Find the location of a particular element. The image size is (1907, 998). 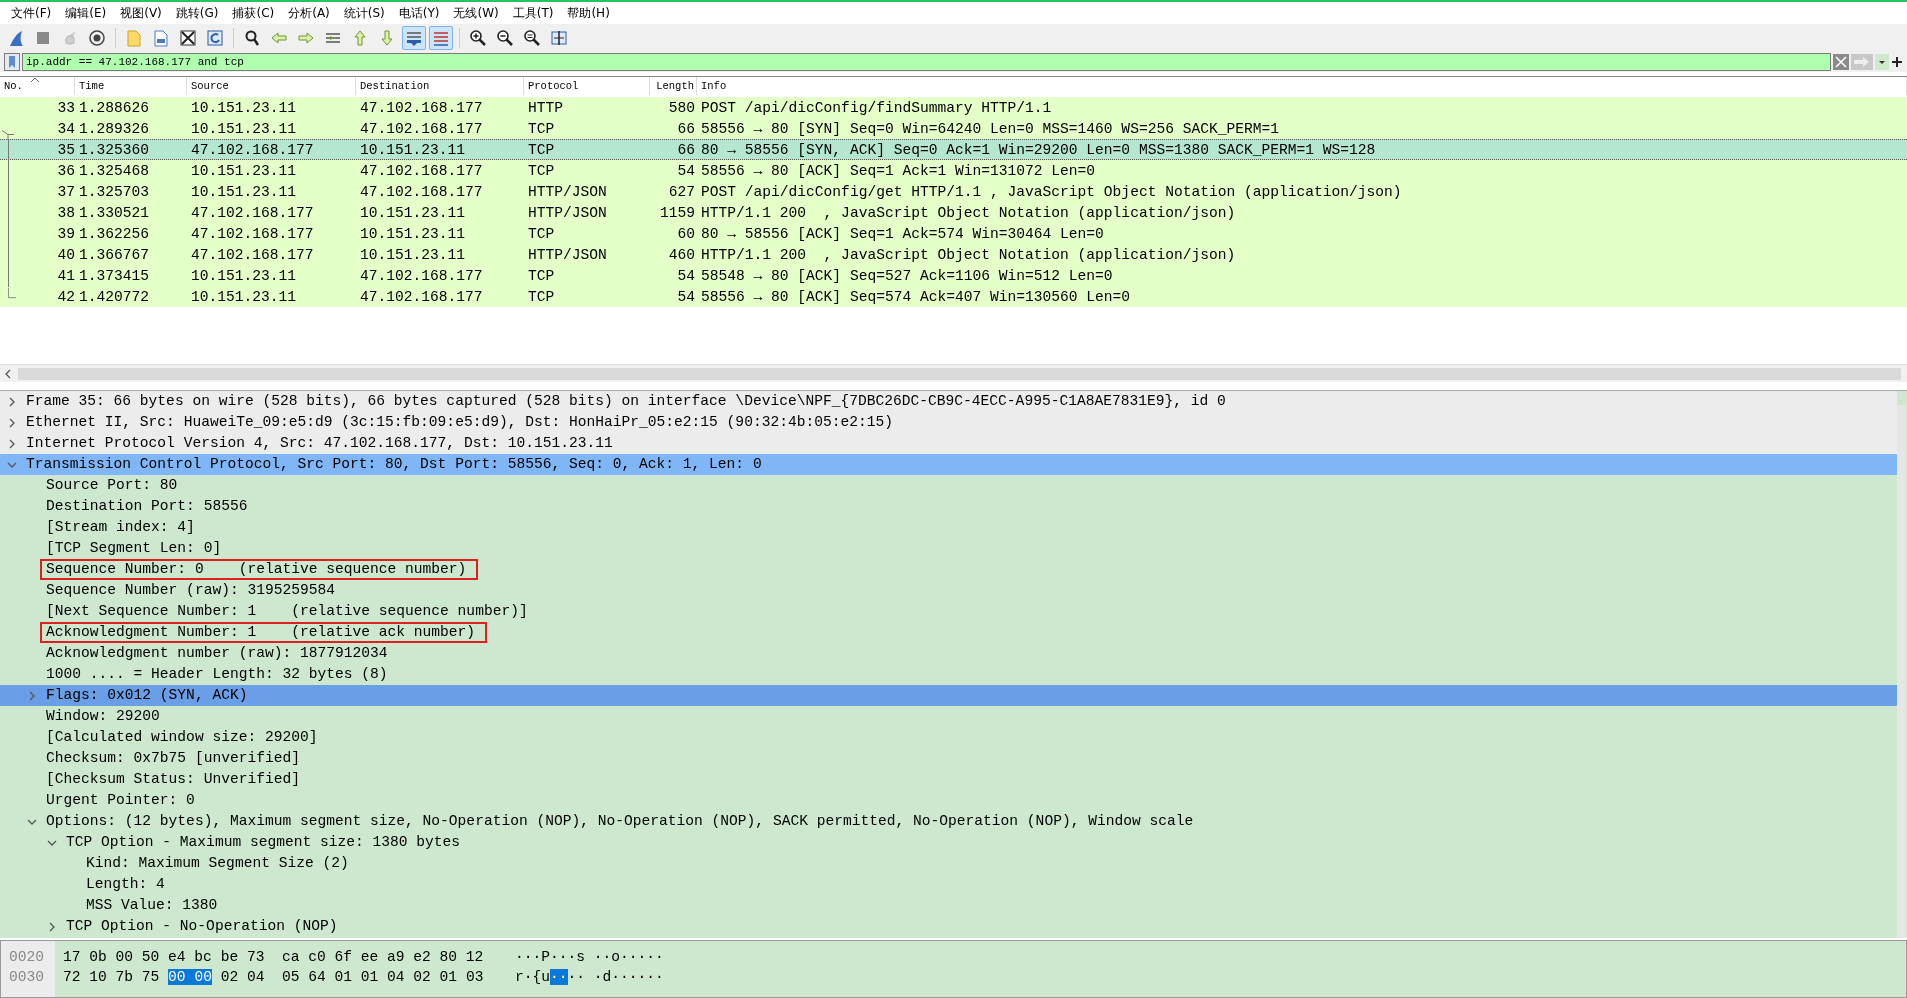

table-cell-text: 58556 → 80 [ACK] Seq=1 Ack=1 Win=131072 Len=0 is located at coordinates (898, 171).